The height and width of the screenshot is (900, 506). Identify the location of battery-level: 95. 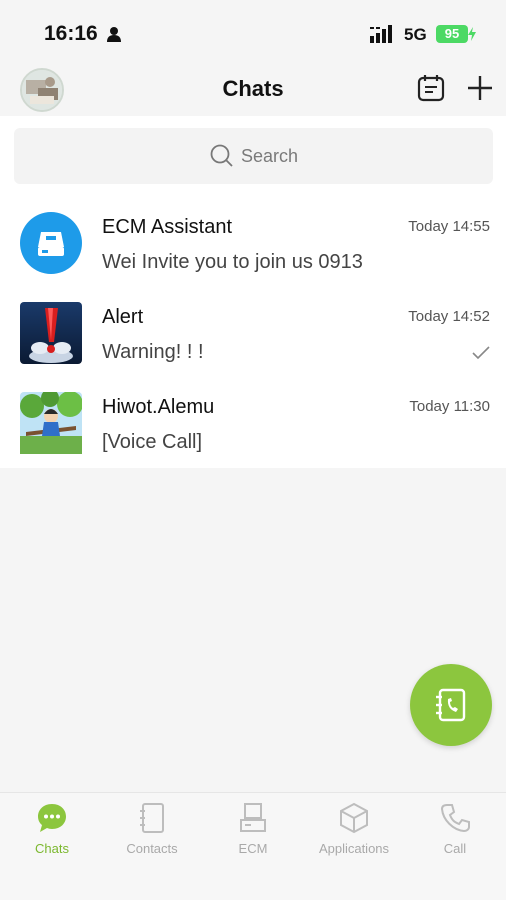
(452, 34).